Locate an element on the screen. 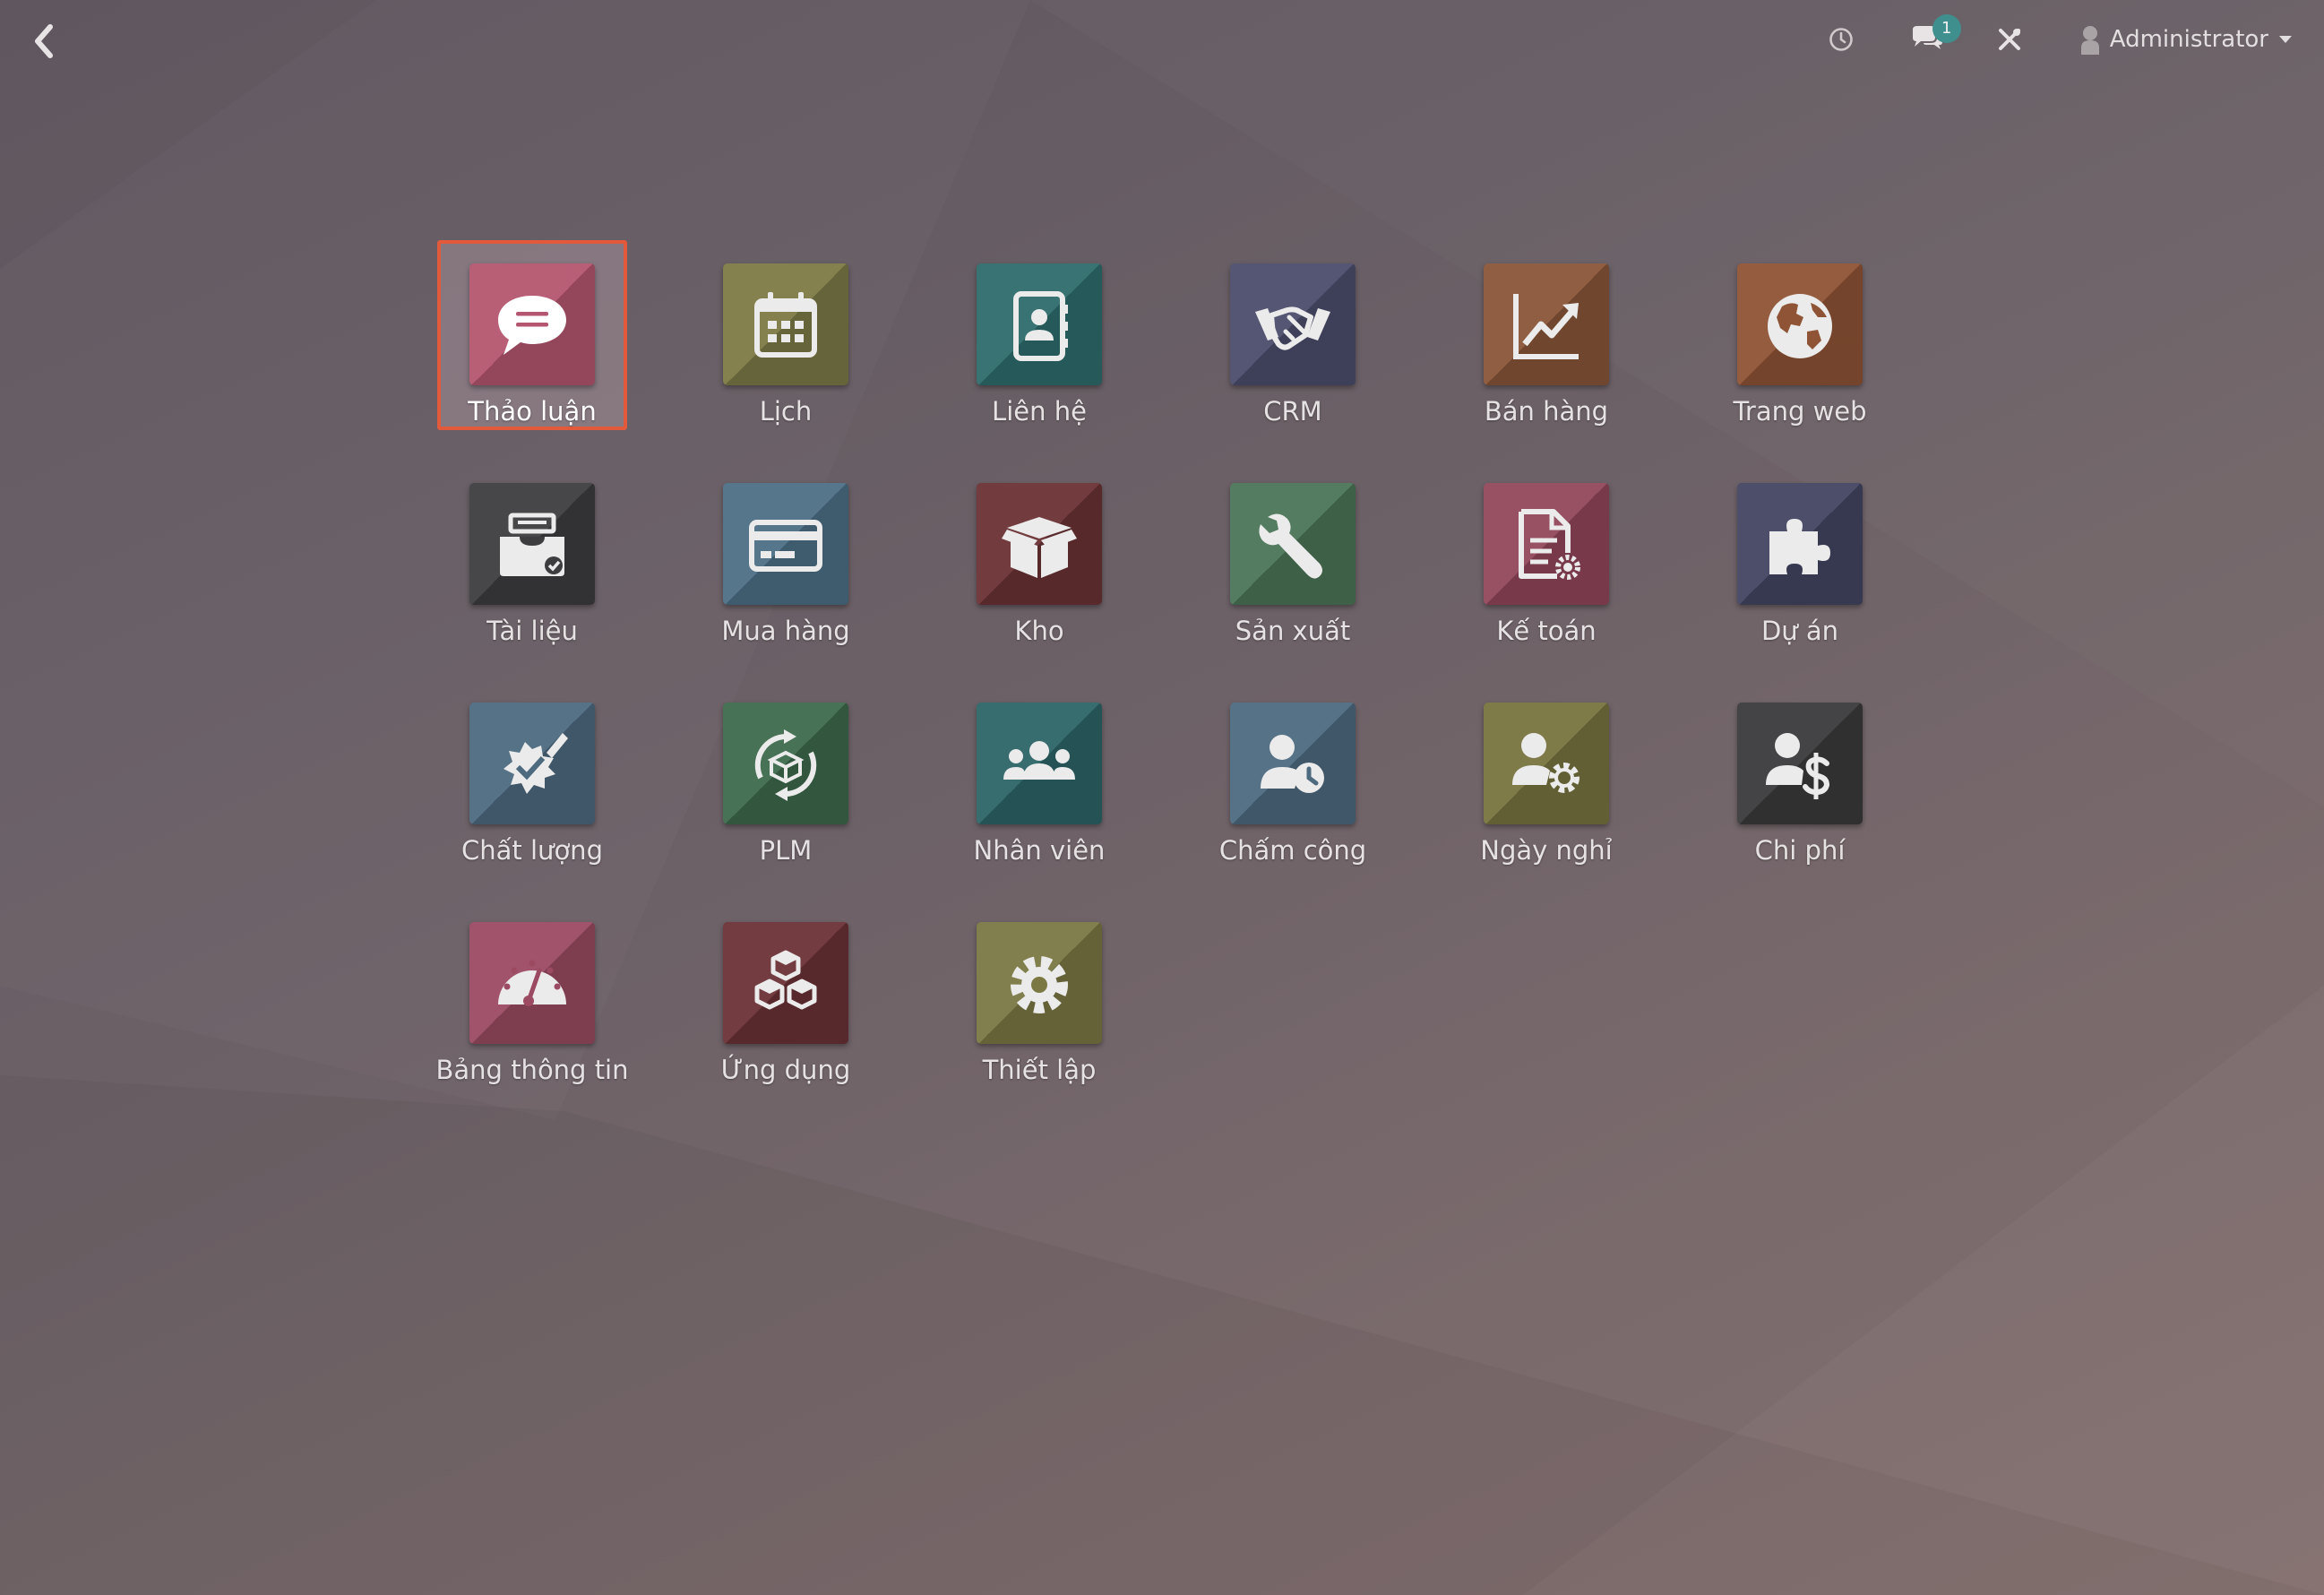 This screenshot has height=1595, width=2324. app-documents: Tài liệu is located at coordinates (532, 555).